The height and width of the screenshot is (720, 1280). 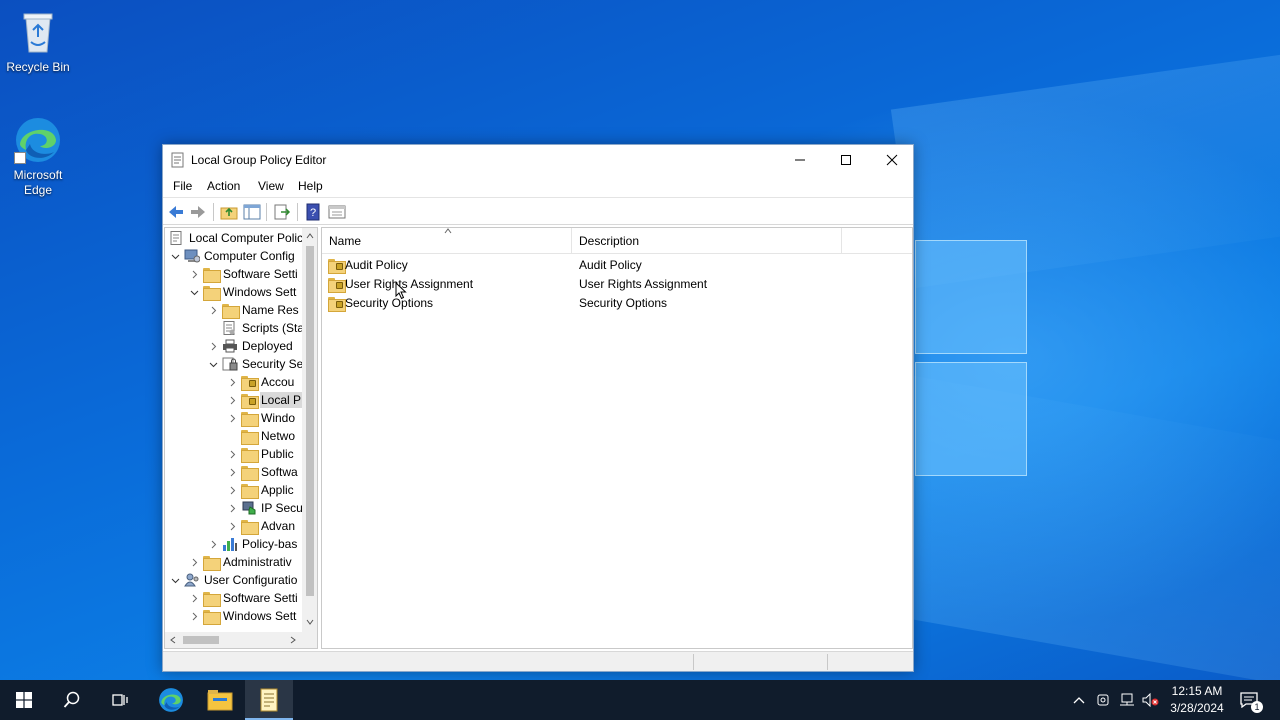 I want to click on users-icon, so click(x=192, y=580).